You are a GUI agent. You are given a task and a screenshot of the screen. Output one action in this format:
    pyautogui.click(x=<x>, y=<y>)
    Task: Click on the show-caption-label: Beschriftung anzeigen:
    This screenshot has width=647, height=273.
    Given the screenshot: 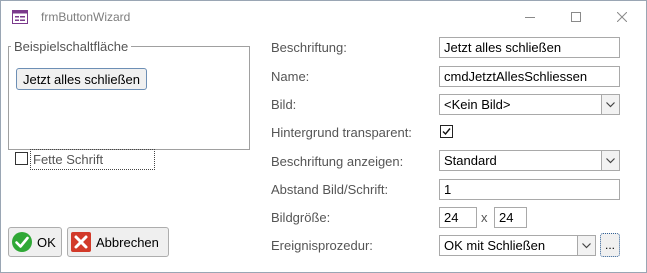 What is the action you would take?
    pyautogui.click(x=337, y=161)
    